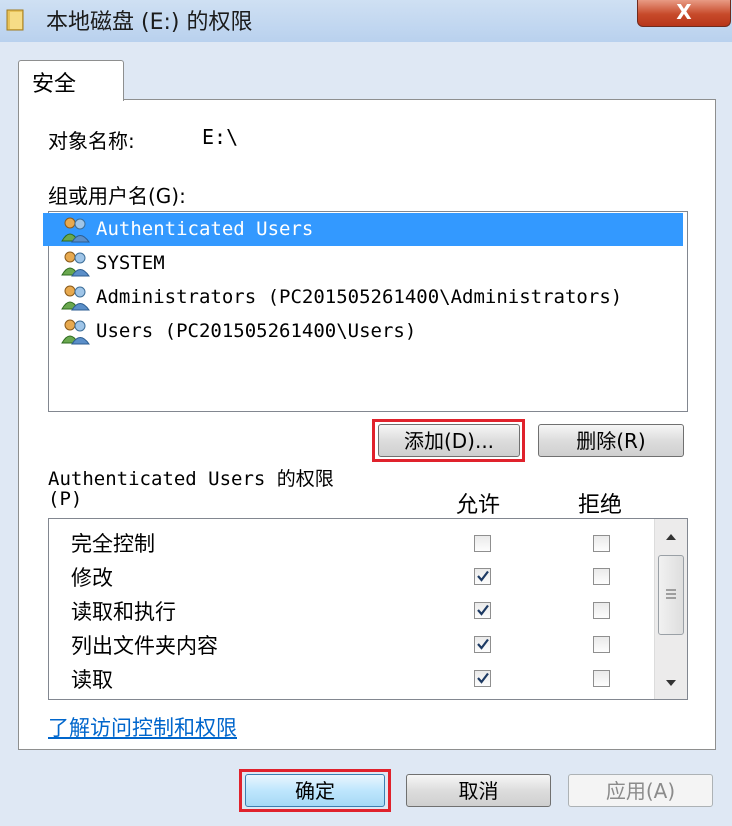  I want to click on tab-security-label: 安全, so click(54, 84).